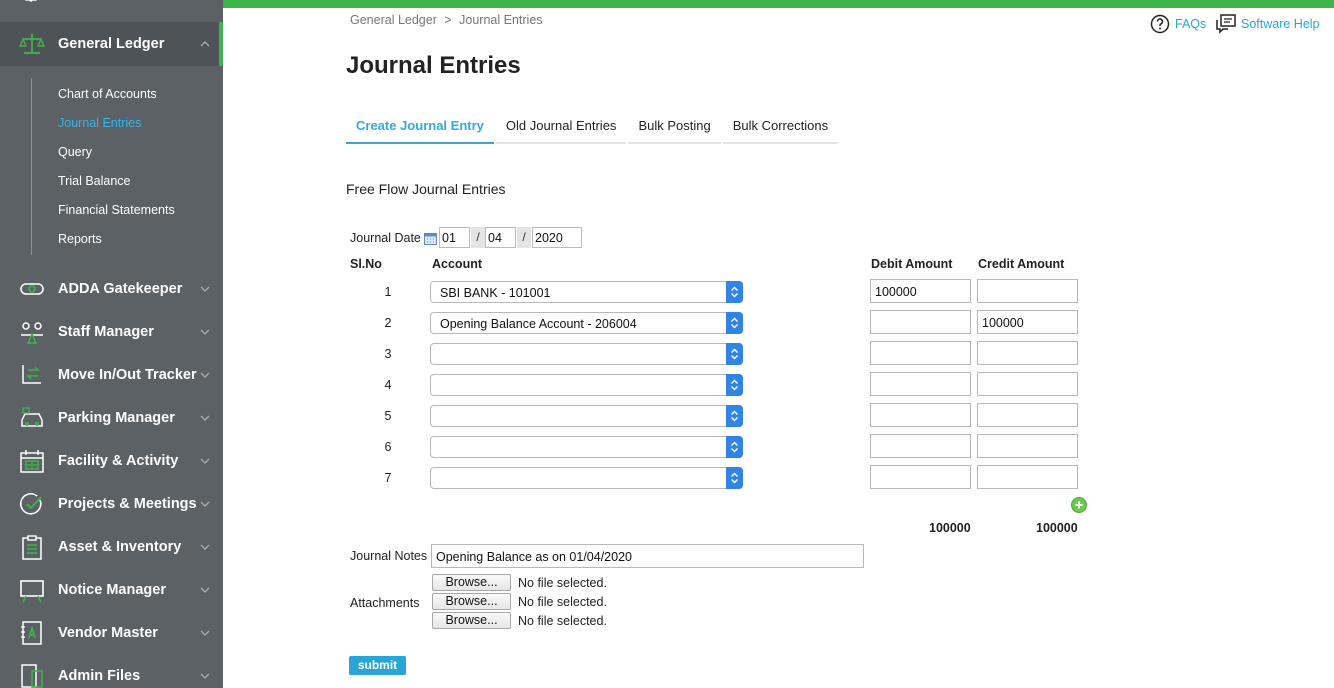  Describe the element at coordinates (32, 504) in the screenshot. I see `check-circle-icon` at that location.